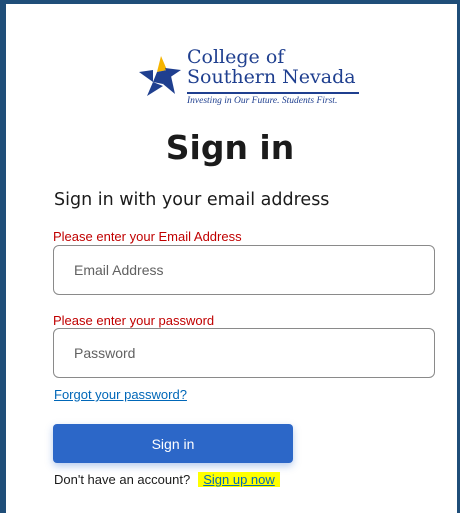  Describe the element at coordinates (271, 77) in the screenshot. I see `logo-text-line2: Southern Nevada` at that location.